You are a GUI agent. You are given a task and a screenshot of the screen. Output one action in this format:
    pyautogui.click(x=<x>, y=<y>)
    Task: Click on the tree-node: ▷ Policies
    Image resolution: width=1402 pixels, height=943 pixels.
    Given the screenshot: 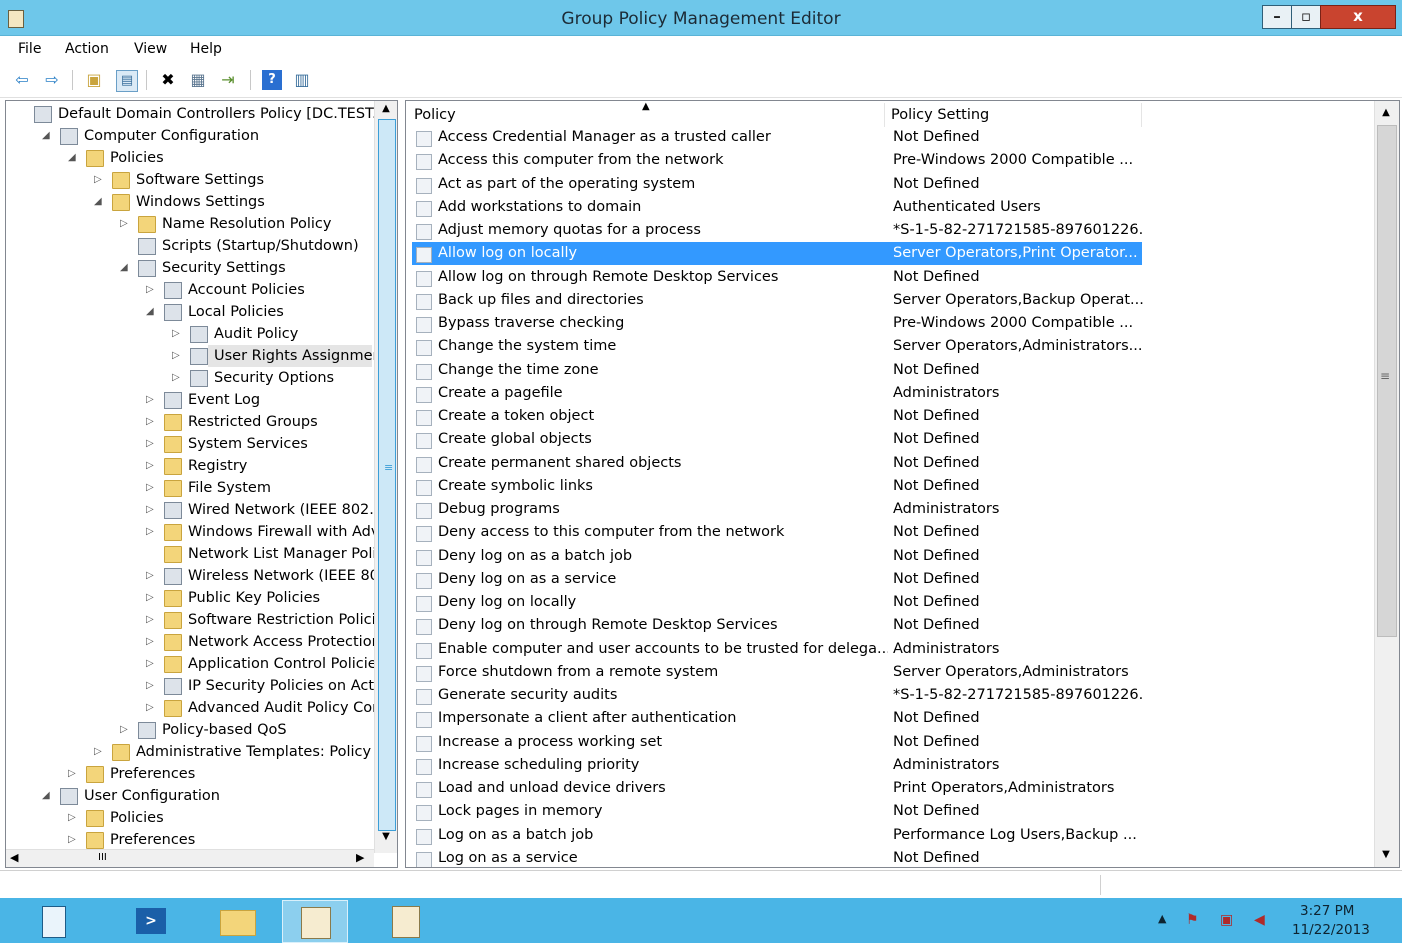 What is the action you would take?
    pyautogui.click(x=189, y=818)
    